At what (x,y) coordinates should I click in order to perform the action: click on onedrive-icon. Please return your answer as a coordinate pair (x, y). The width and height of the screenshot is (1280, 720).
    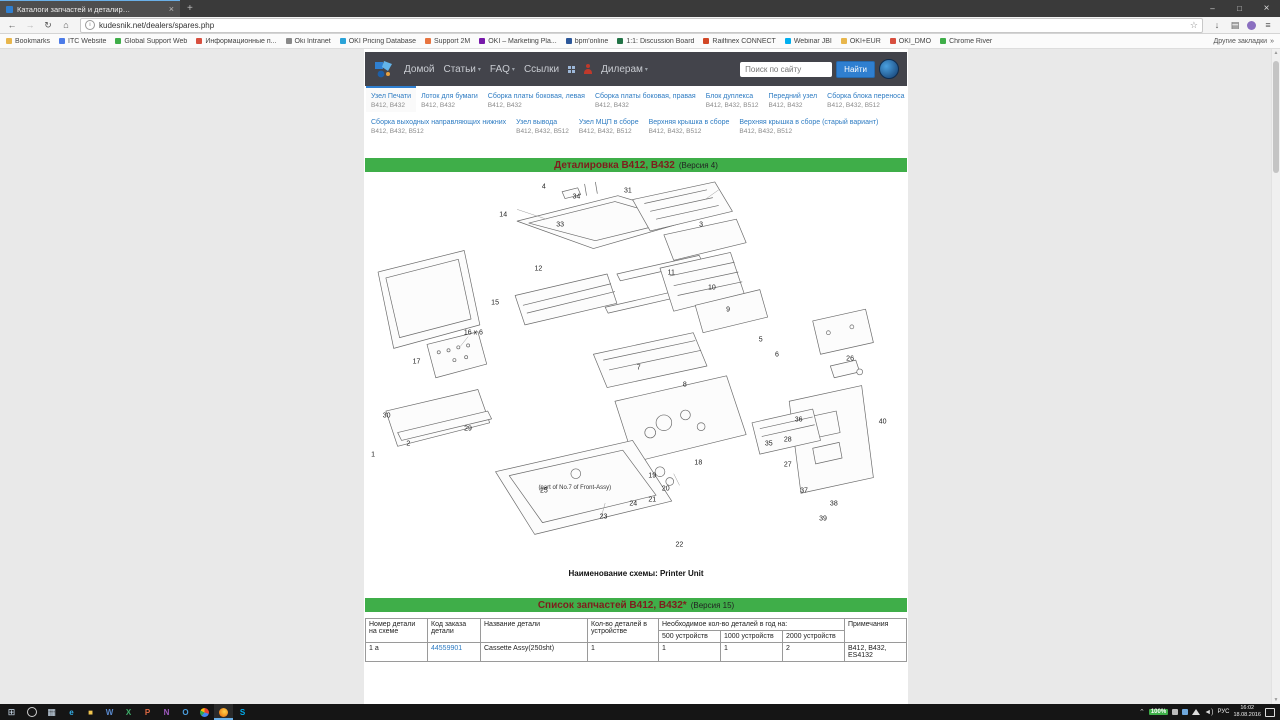
    Looking at the image, I should click on (1175, 712).